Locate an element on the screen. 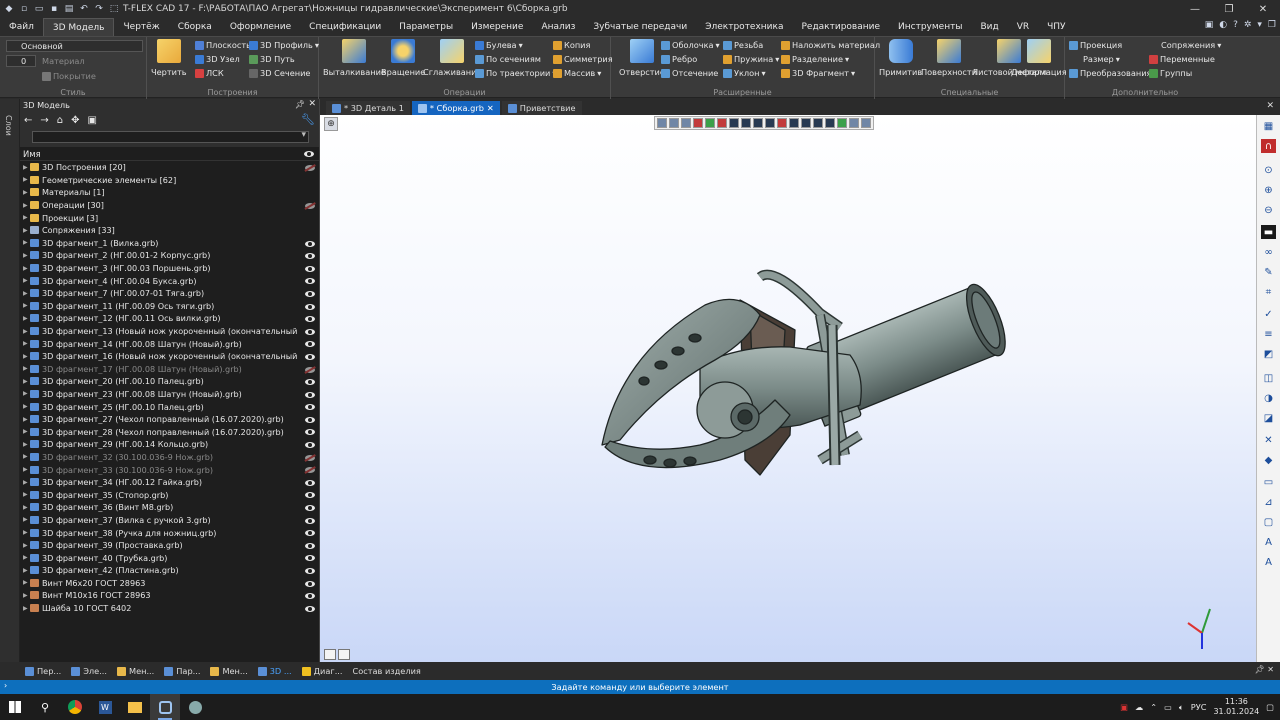  tree-row: ▶ 3D фрагмент_35 (Стопор.grb) is located at coordinates (169, 494).